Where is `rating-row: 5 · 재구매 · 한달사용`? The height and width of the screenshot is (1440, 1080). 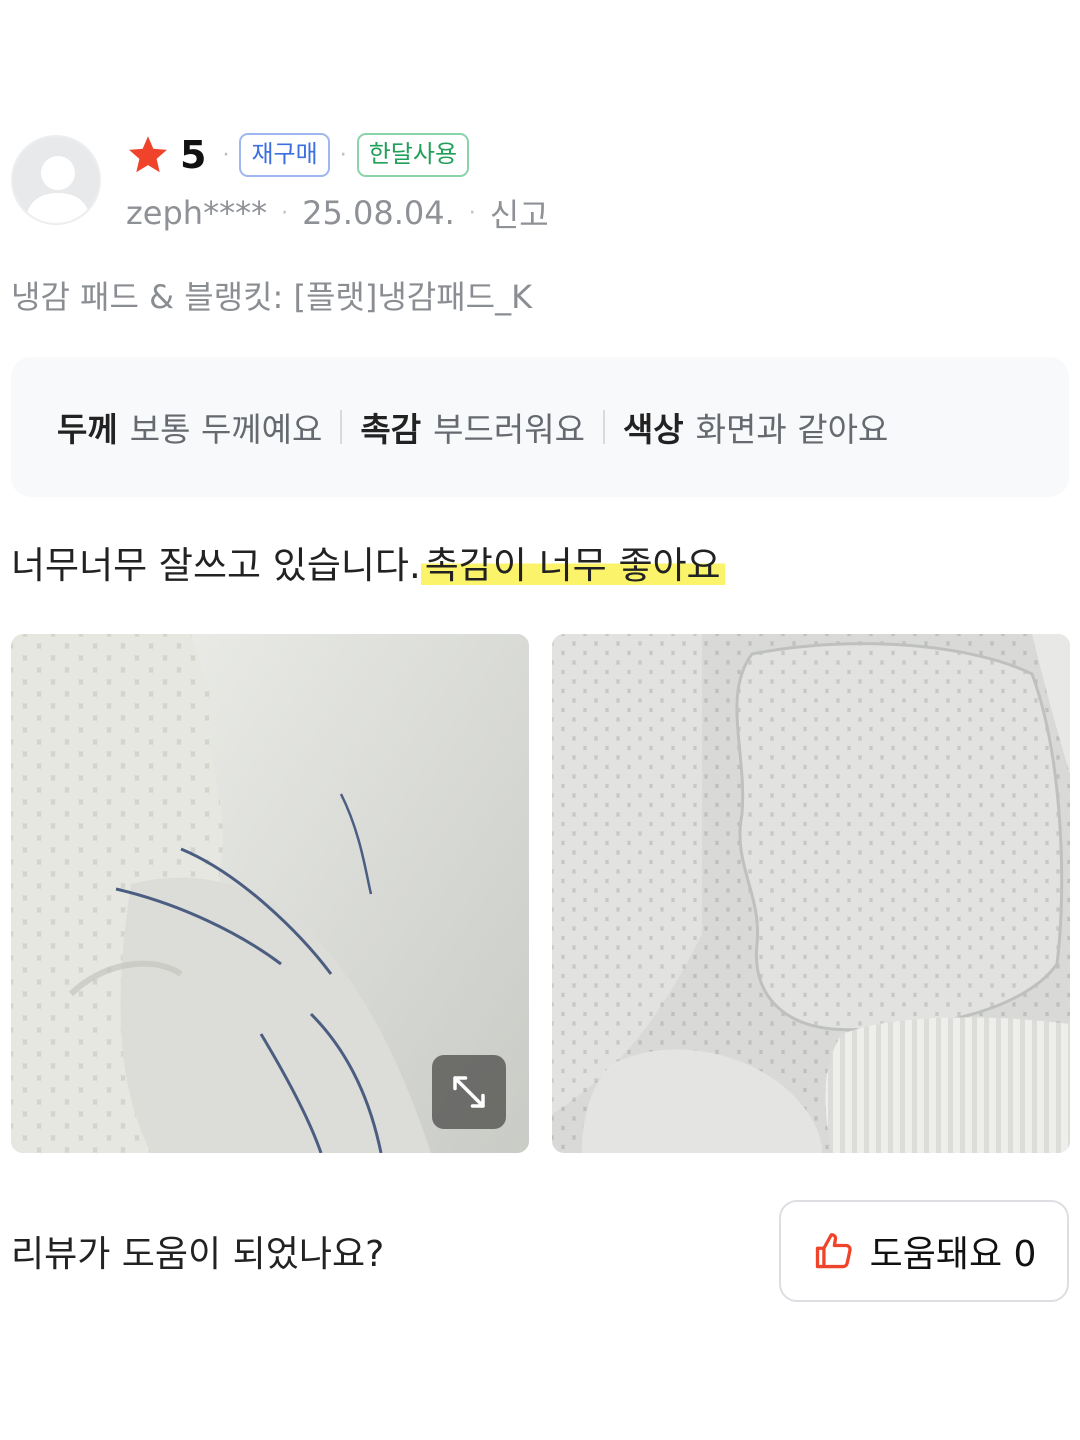 rating-row: 5 · 재구매 · 한달사용 is located at coordinates (298, 155).